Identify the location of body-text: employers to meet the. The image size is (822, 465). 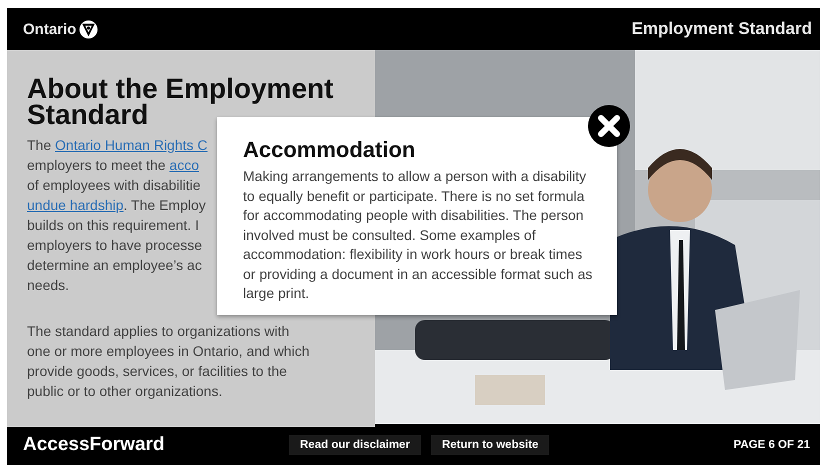
(97, 165).